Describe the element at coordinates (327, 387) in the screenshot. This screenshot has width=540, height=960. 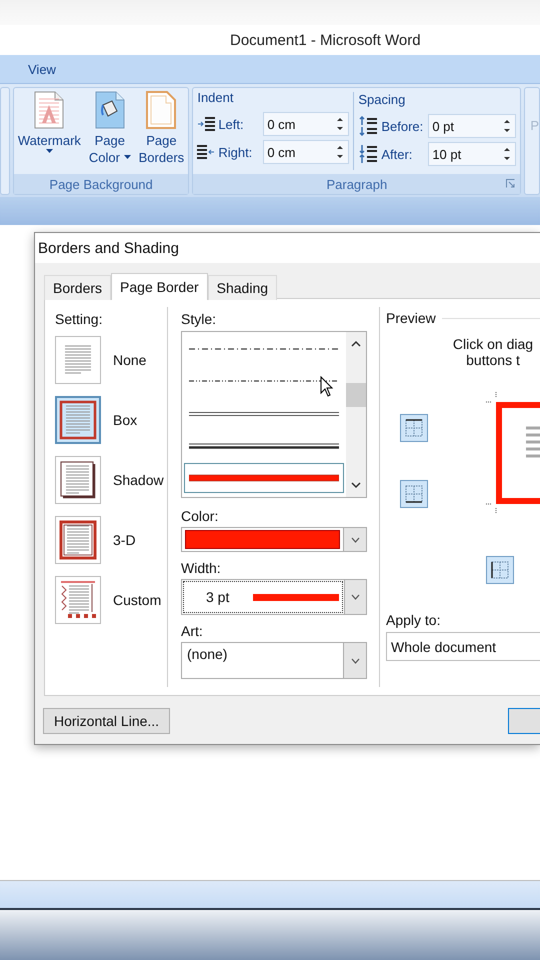
I see `mouse-cursor-icon` at that location.